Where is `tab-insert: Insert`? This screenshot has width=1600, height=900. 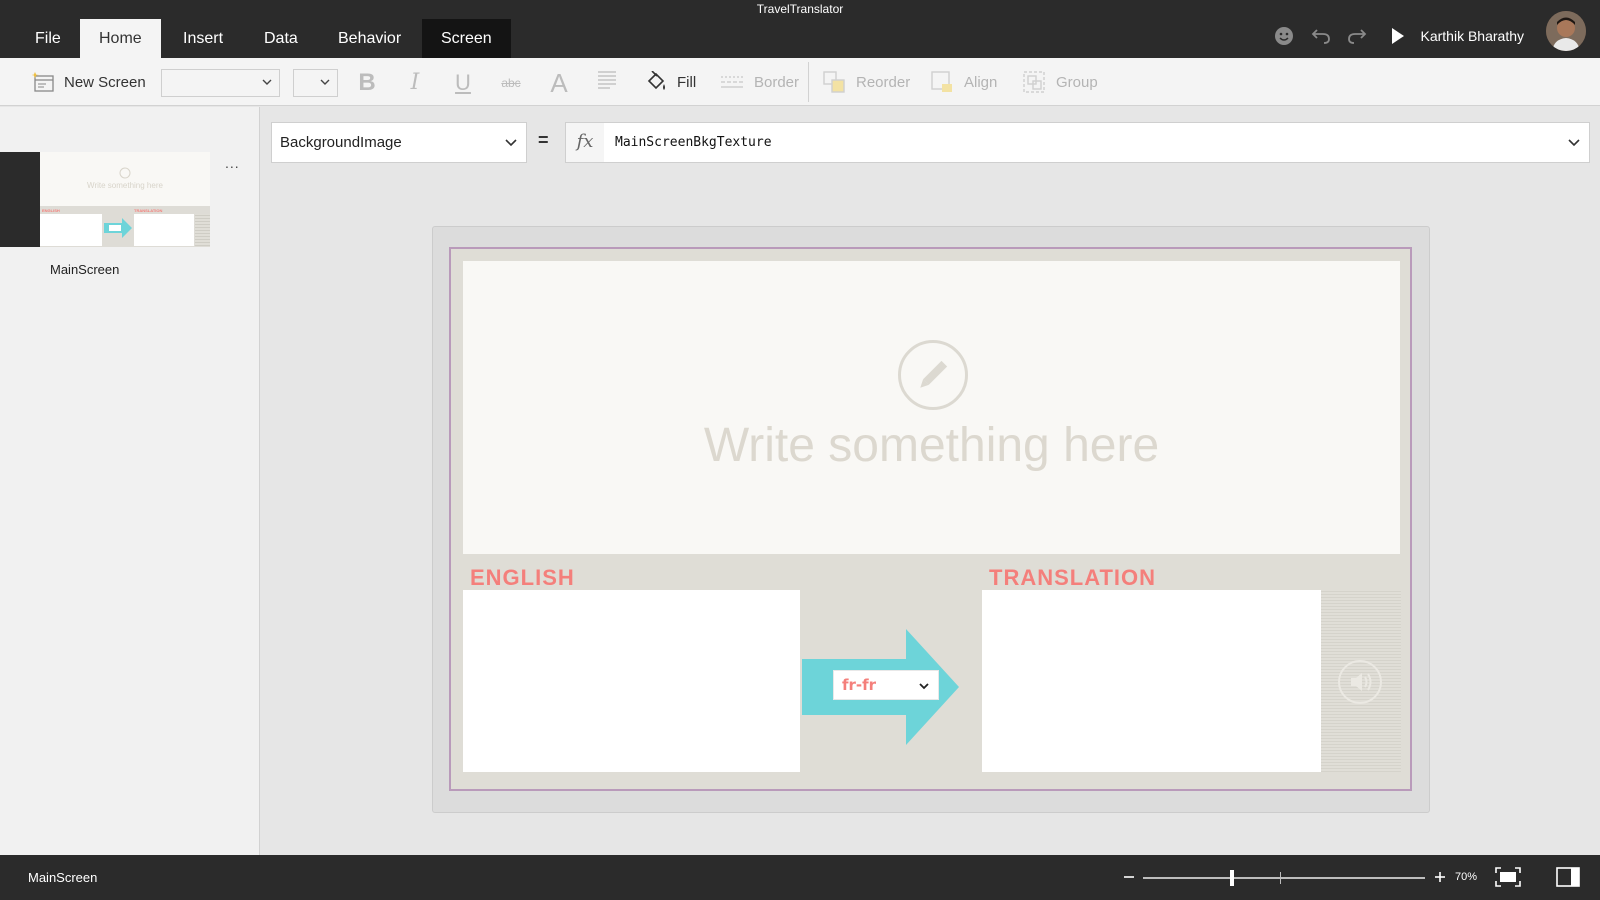
tab-insert: Insert is located at coordinates (203, 38).